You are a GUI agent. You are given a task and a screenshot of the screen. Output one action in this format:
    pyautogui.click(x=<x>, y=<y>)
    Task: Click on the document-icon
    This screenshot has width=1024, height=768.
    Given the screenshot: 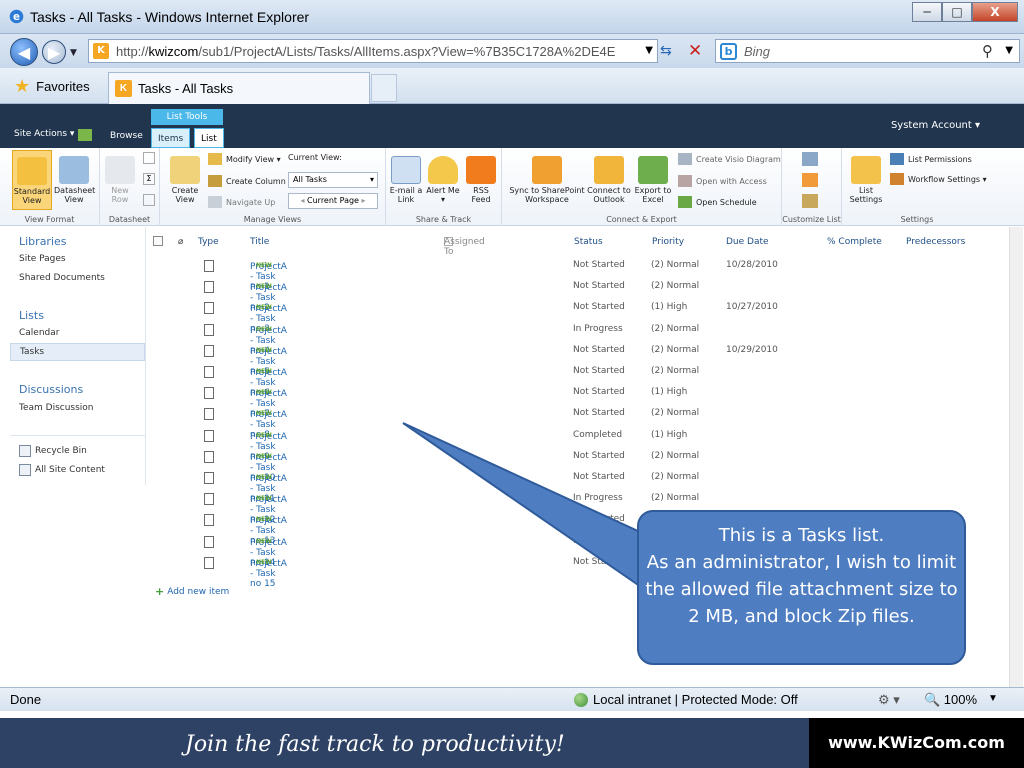 What is the action you would take?
    pyautogui.click(x=209, y=456)
    